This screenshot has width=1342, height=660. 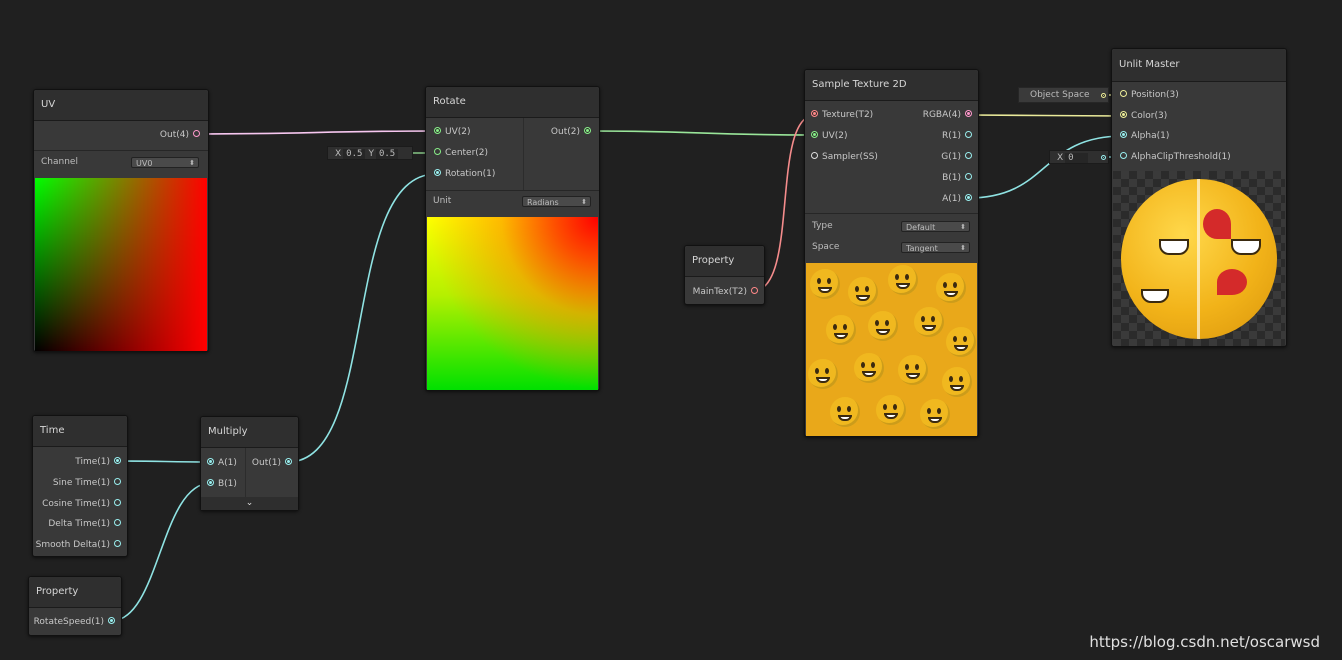 I want to click on sample-space-label: Space, so click(x=826, y=247).